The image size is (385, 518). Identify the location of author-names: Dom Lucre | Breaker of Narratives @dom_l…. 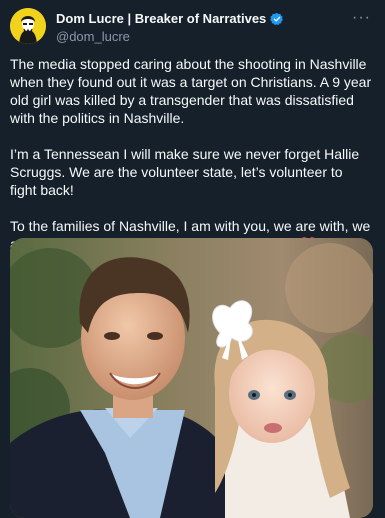
(170, 27).